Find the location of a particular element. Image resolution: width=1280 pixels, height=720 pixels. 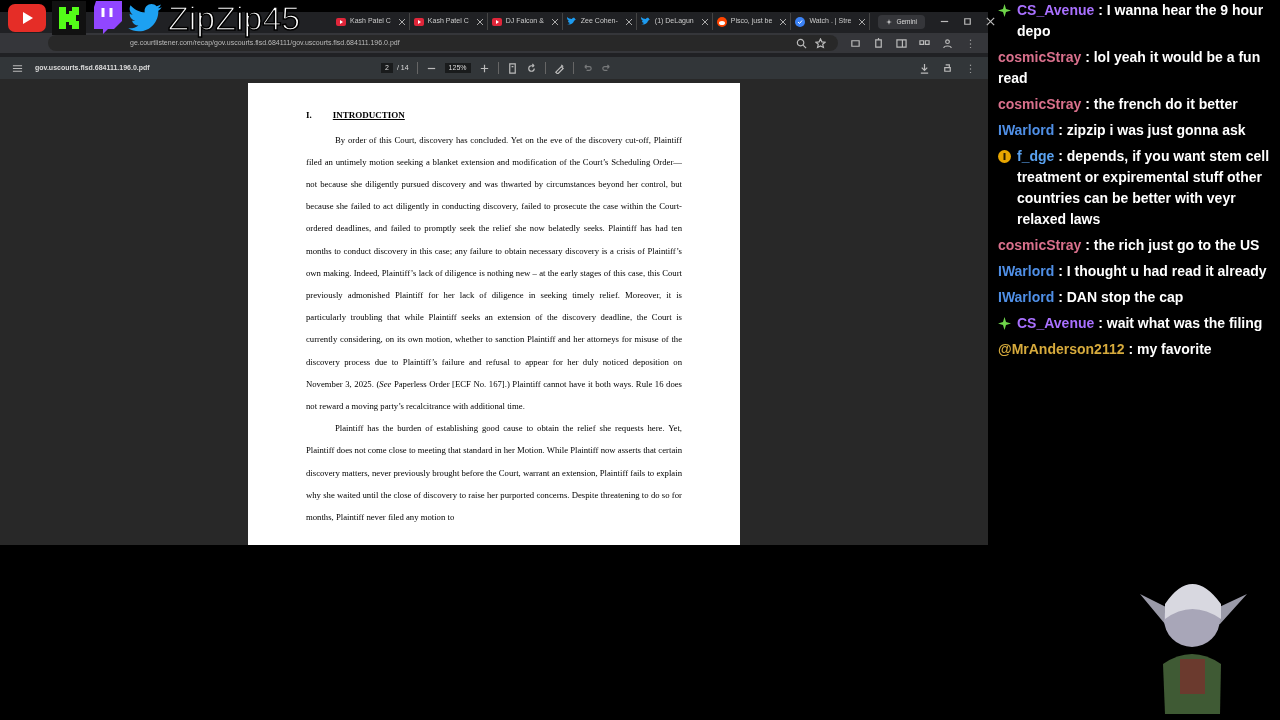

sparkle-icon is located at coordinates (889, 21).